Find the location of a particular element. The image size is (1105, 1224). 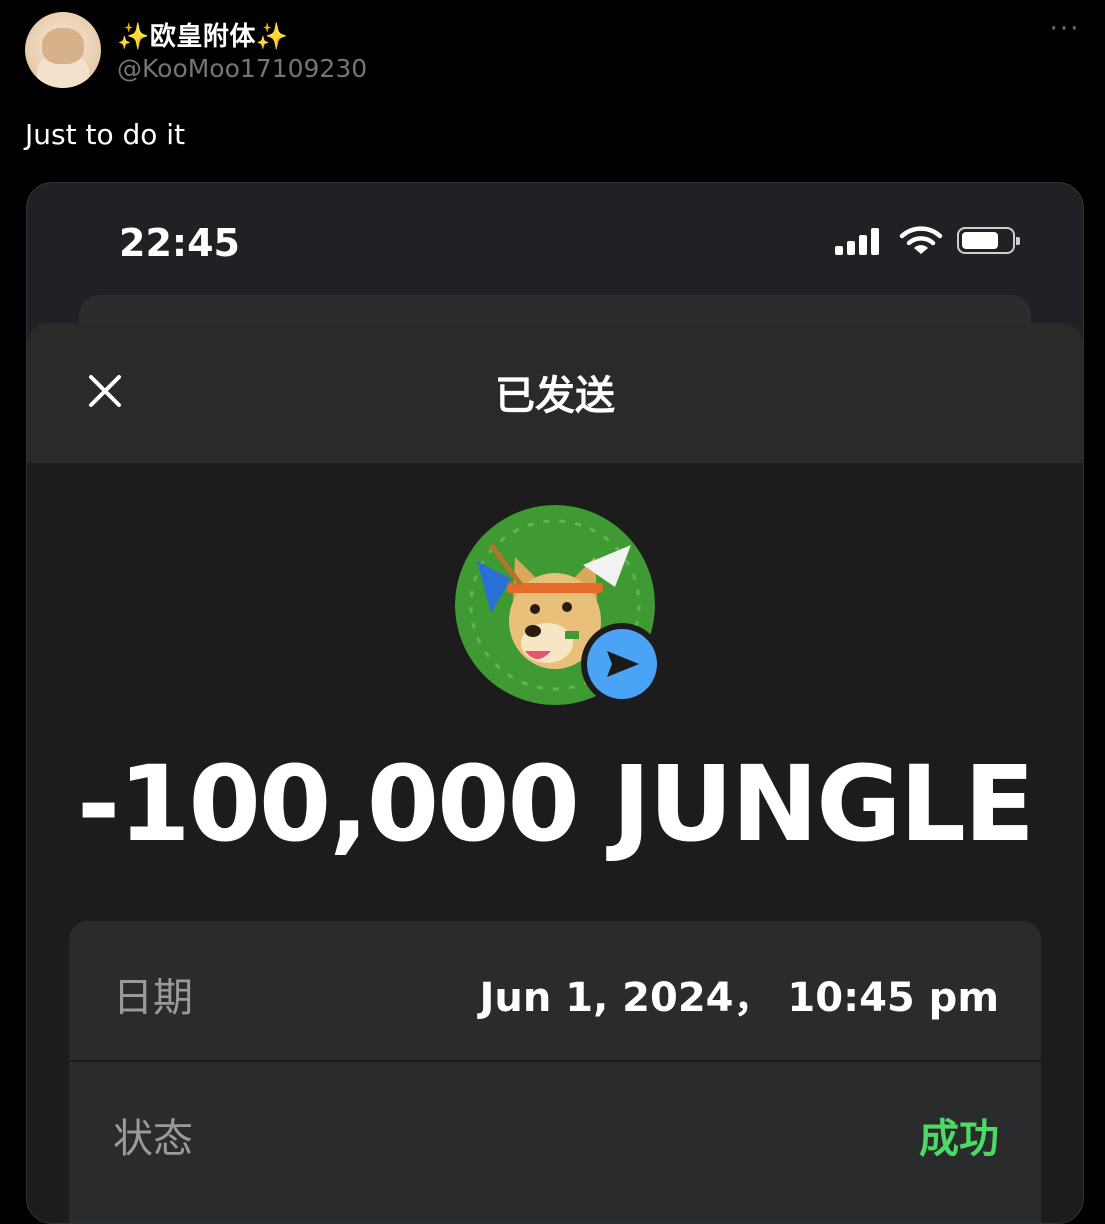

status-badge: 成功 is located at coordinates (959, 1139).